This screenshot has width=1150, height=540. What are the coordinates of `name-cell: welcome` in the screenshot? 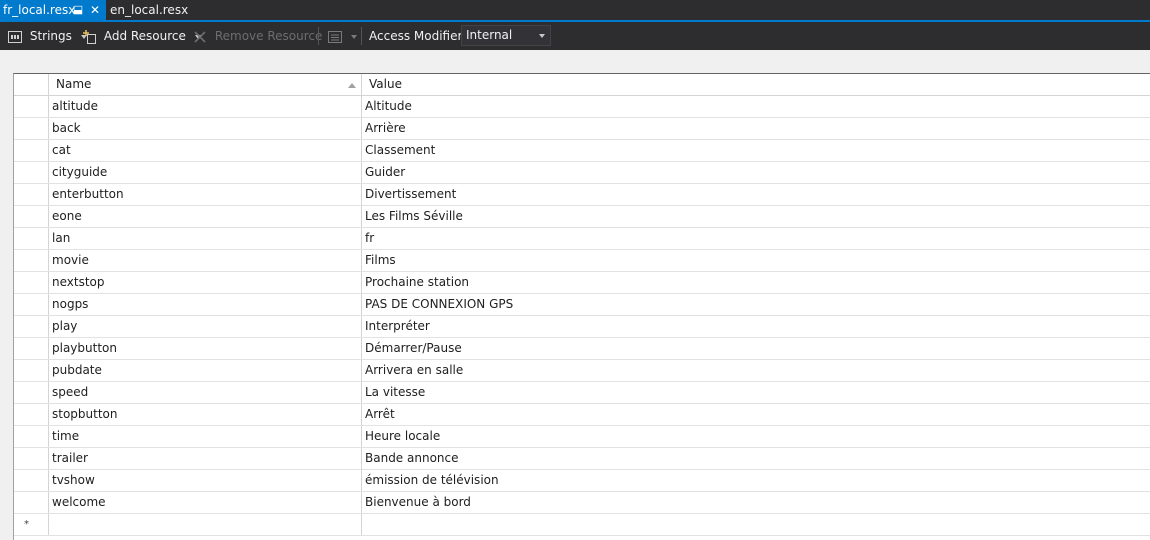 It's located at (205, 502).